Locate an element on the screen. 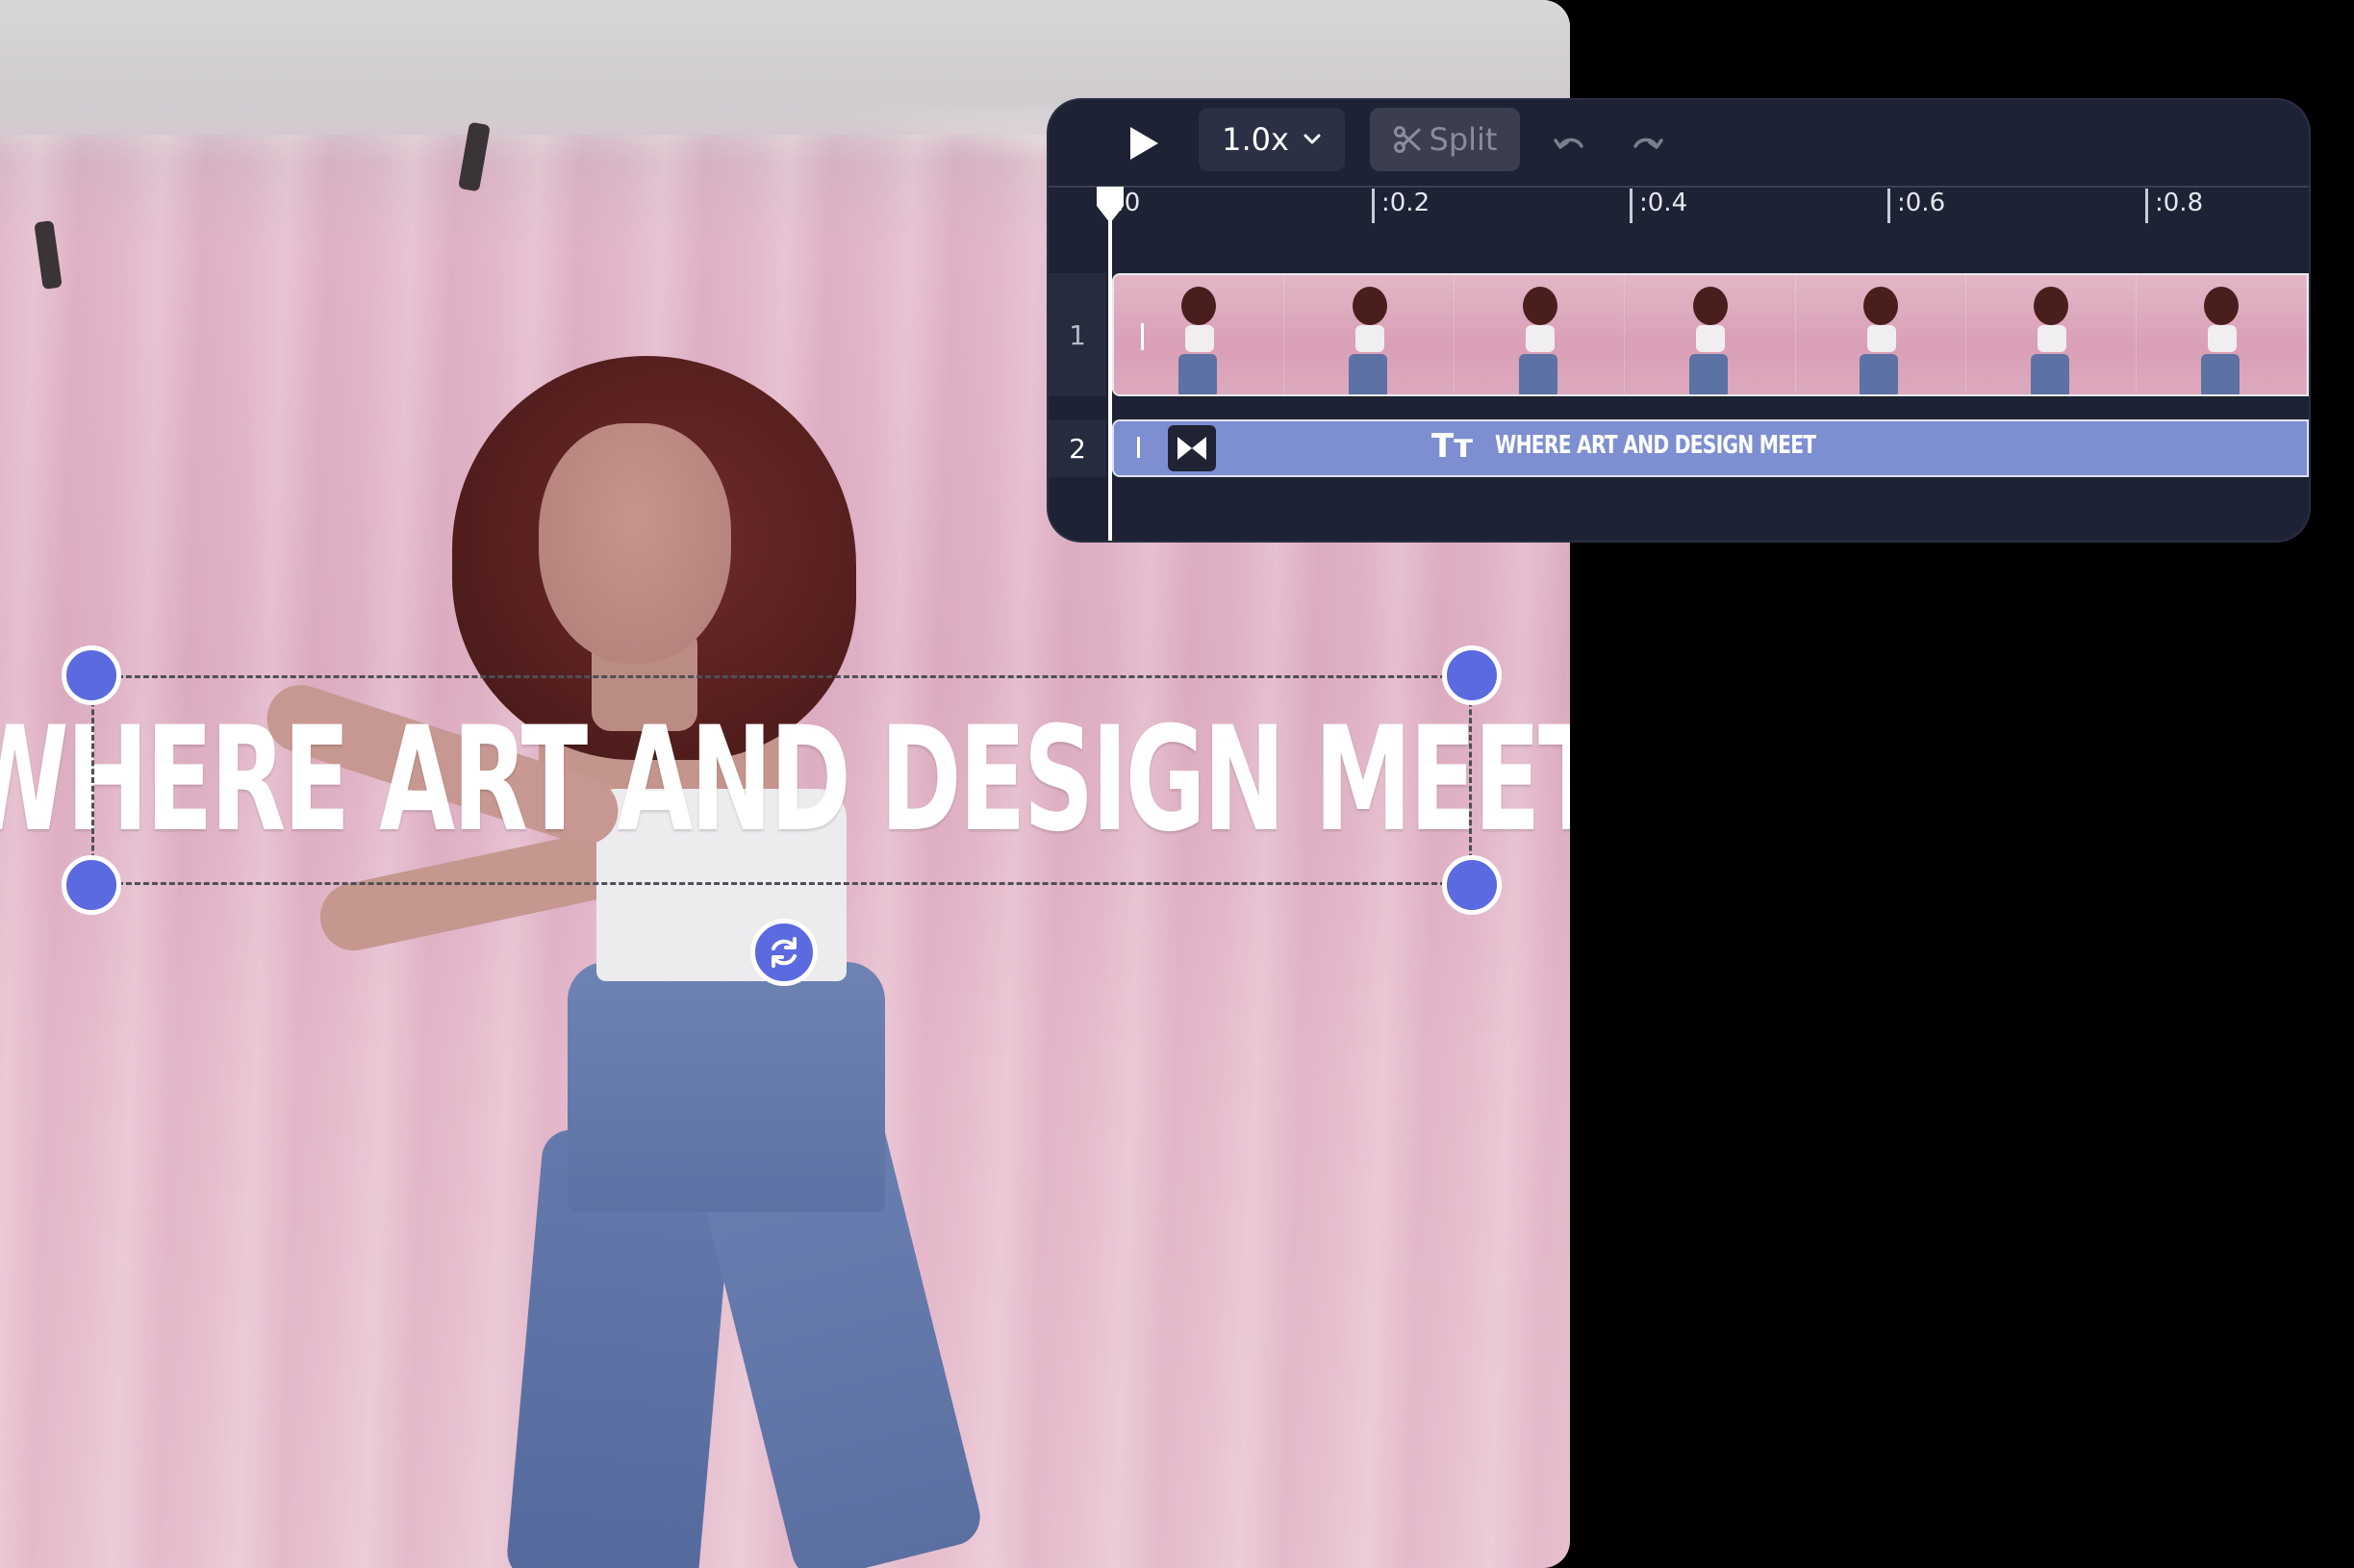 Image resolution: width=2354 pixels, height=1568 pixels. track-number: 1 is located at coordinates (1077, 334).